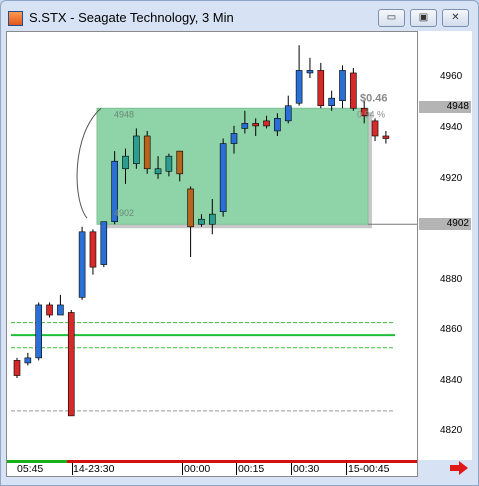  Describe the element at coordinates (15, 18) in the screenshot. I see `app-icon` at that location.